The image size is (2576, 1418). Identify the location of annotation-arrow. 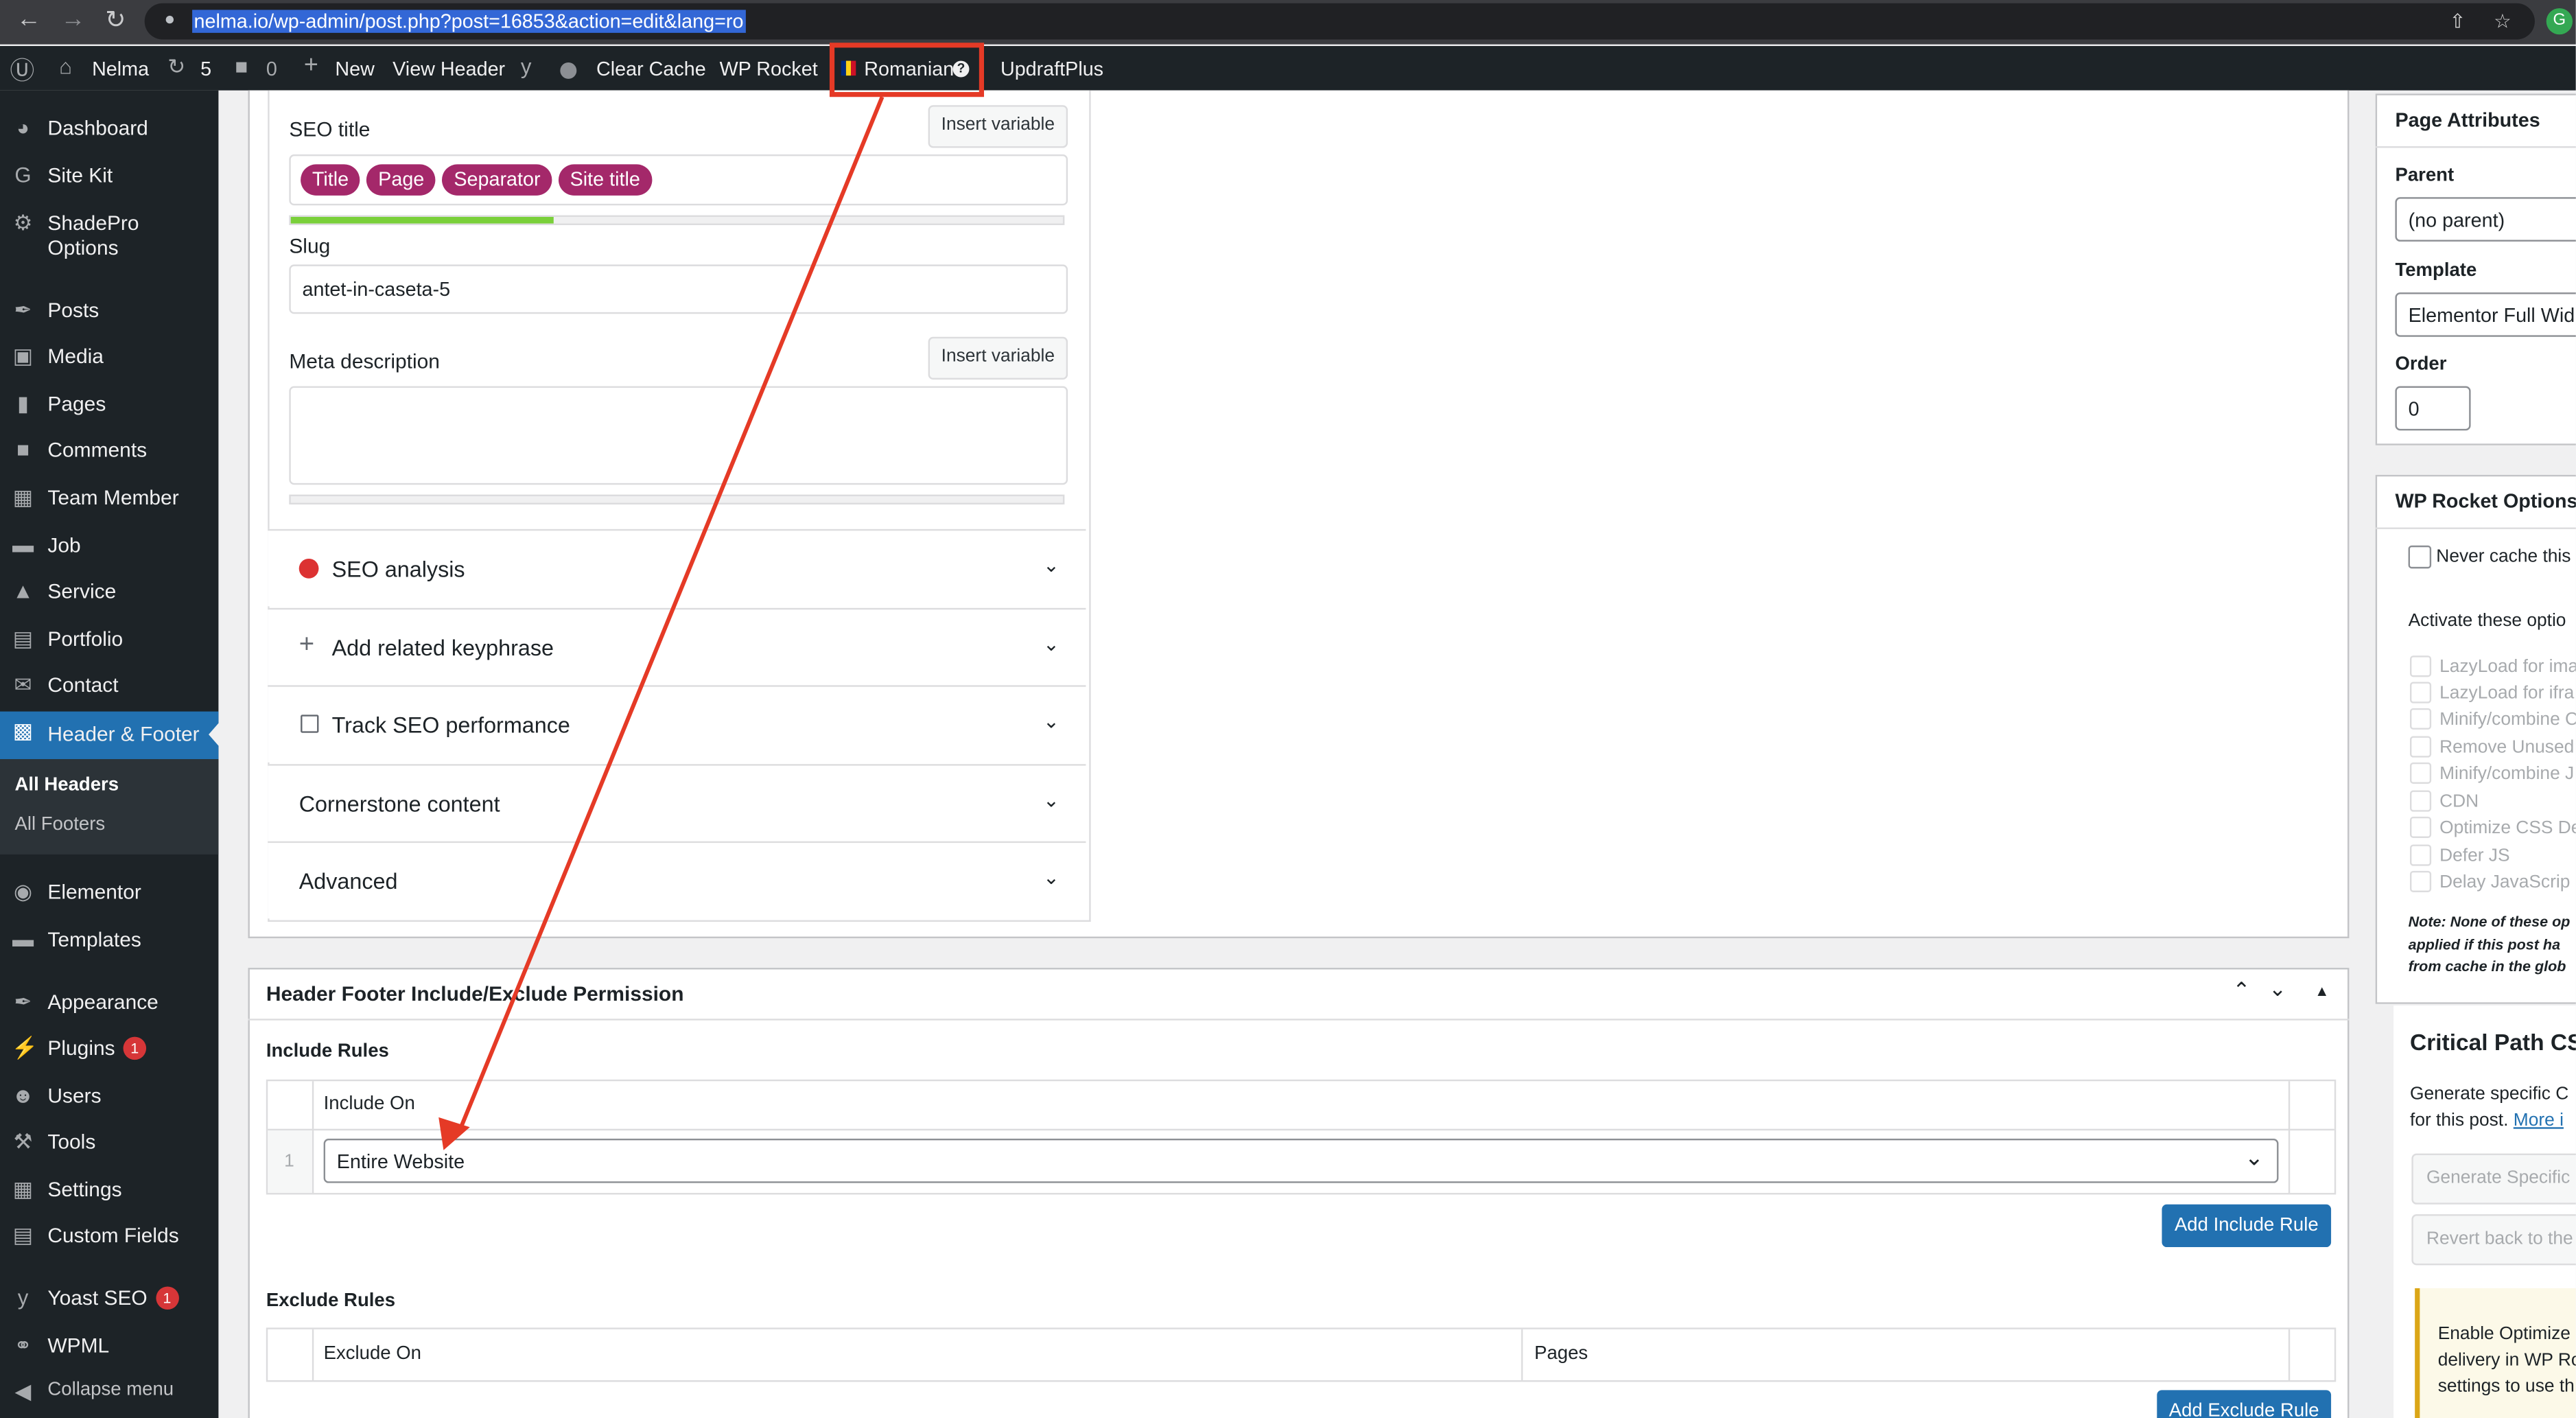
(661, 623).